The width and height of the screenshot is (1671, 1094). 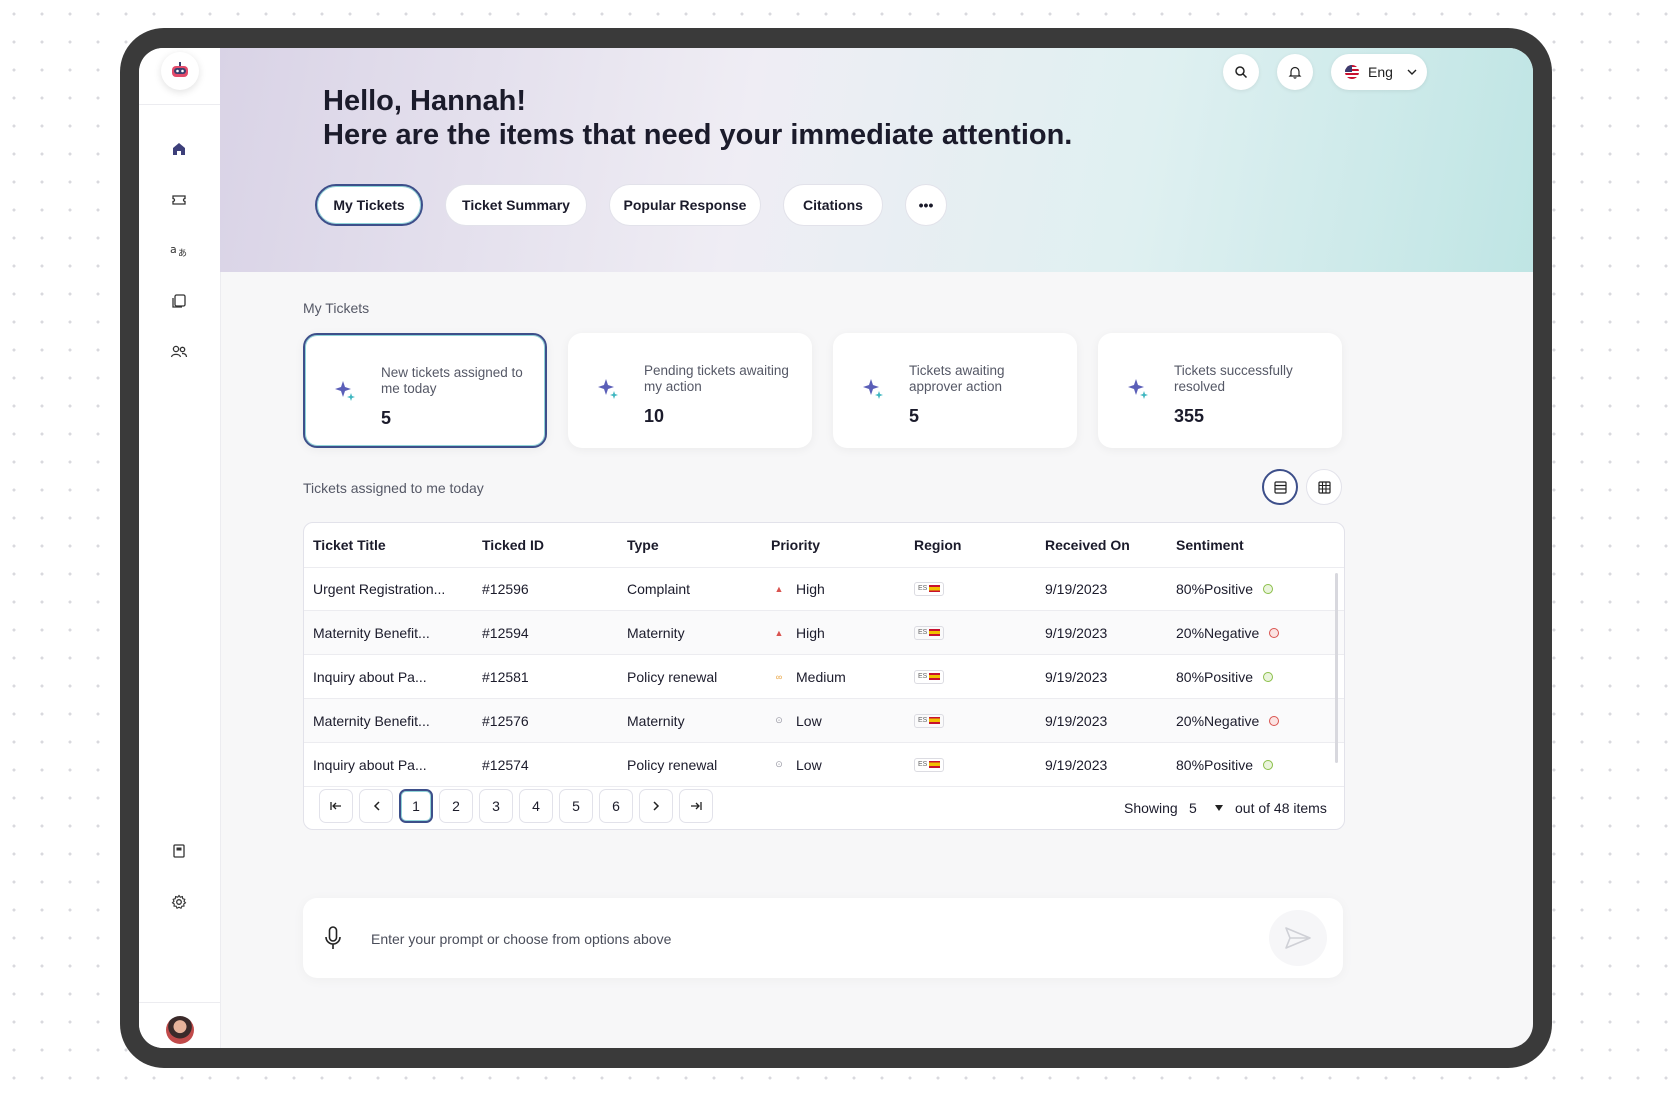 I want to click on next-page-button, so click(x=656, y=806).